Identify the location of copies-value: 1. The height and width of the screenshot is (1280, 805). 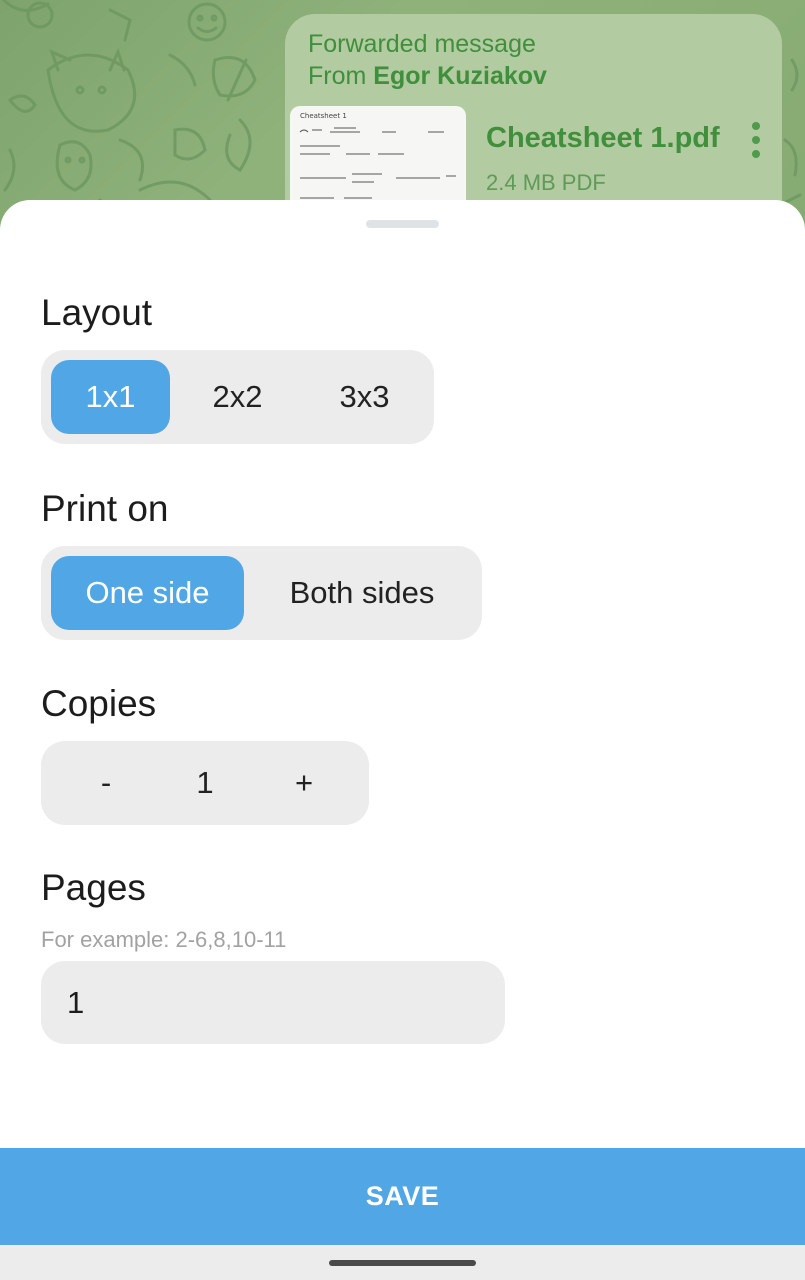
(205, 782).